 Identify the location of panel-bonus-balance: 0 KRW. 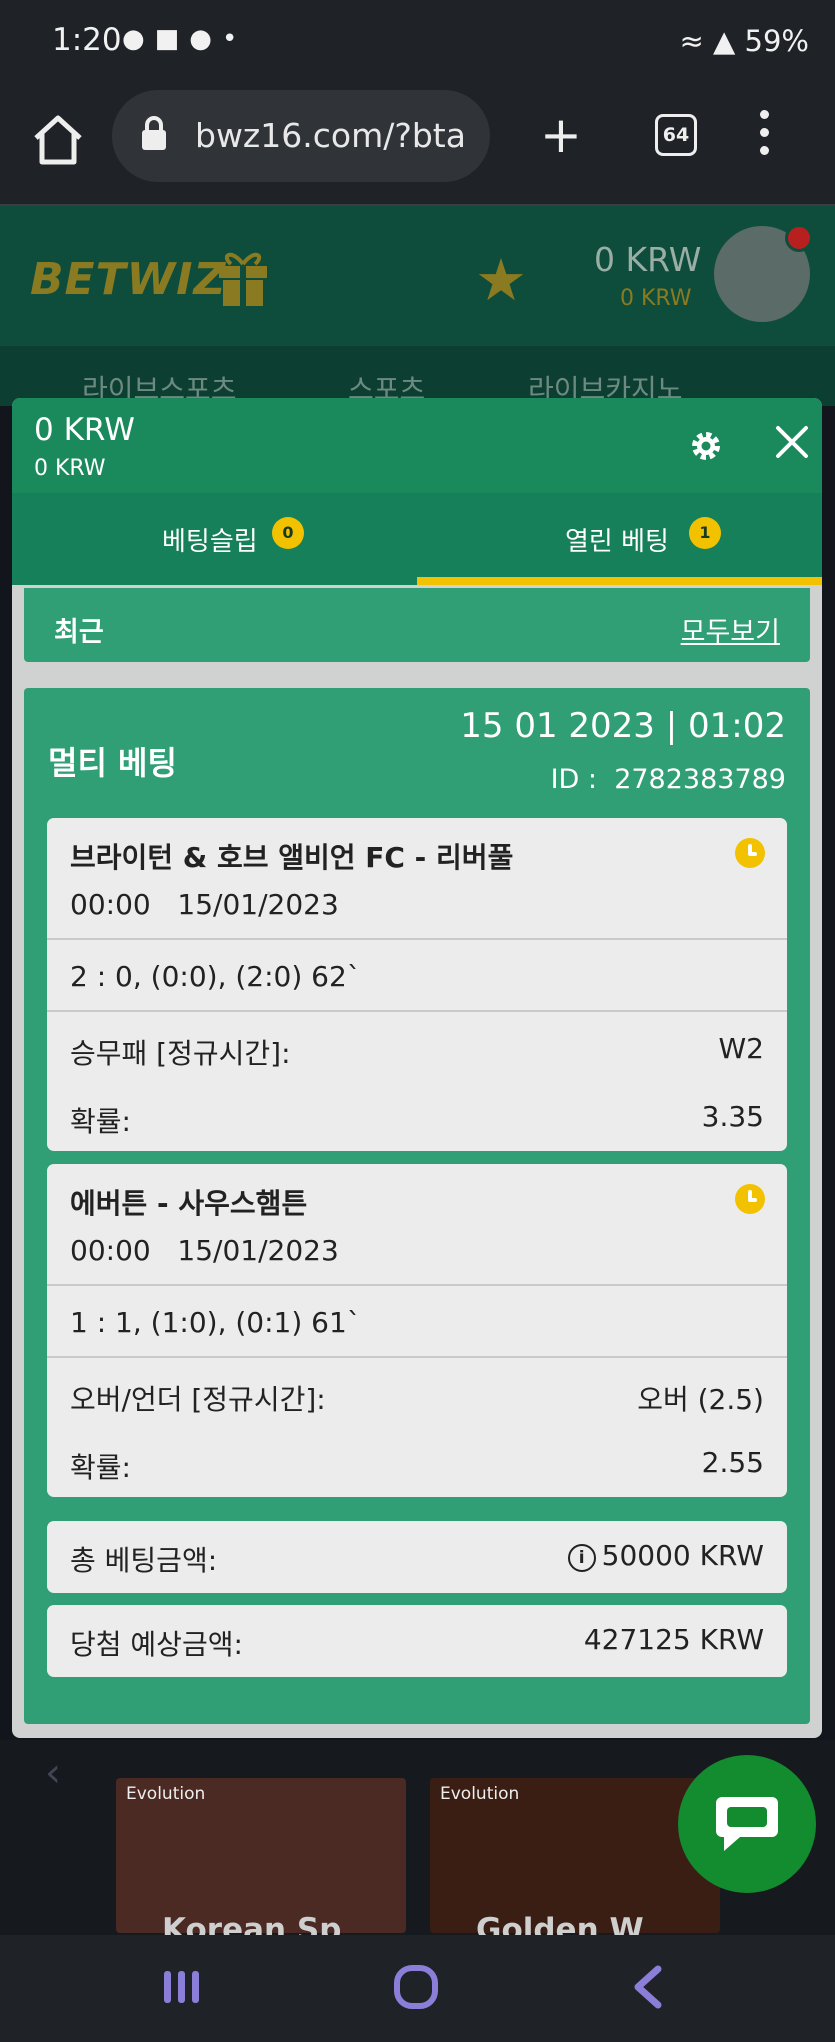
(70, 468).